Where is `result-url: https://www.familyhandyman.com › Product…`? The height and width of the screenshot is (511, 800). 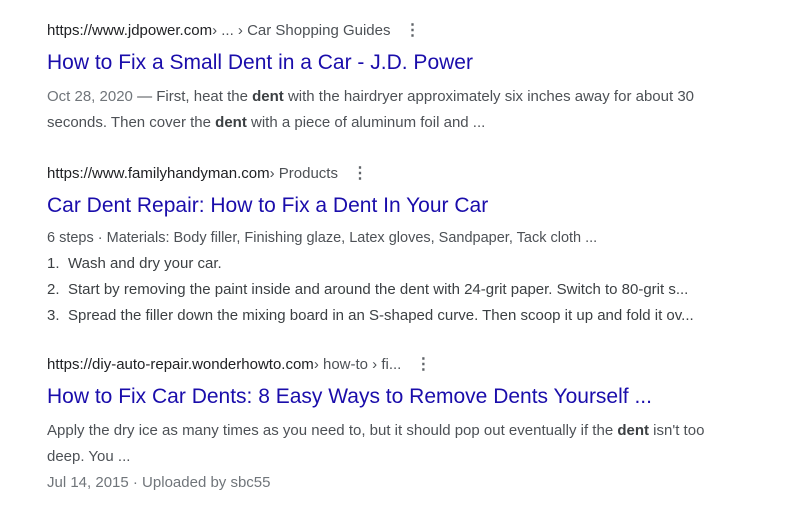 result-url: https://www.familyhandyman.com › Product… is located at coordinates (397, 174).